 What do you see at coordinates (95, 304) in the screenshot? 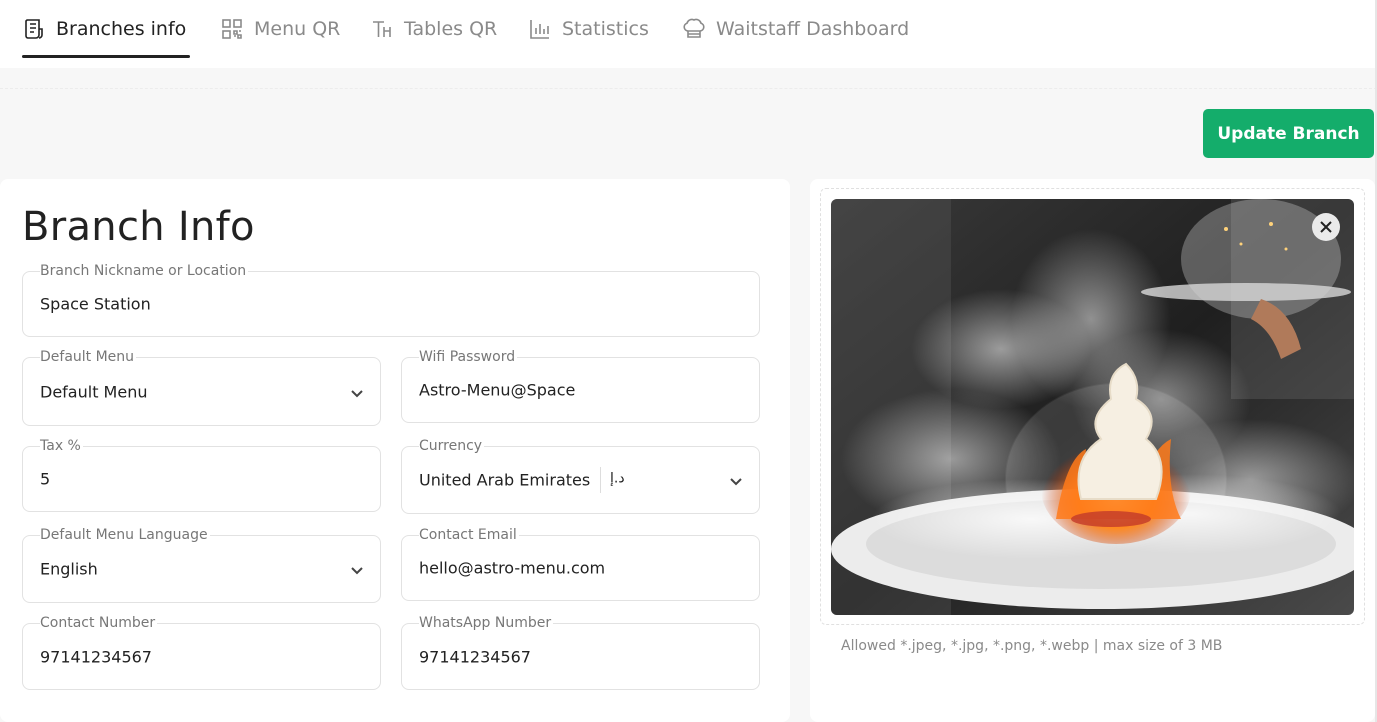
I see `field-value: Space Station` at bounding box center [95, 304].